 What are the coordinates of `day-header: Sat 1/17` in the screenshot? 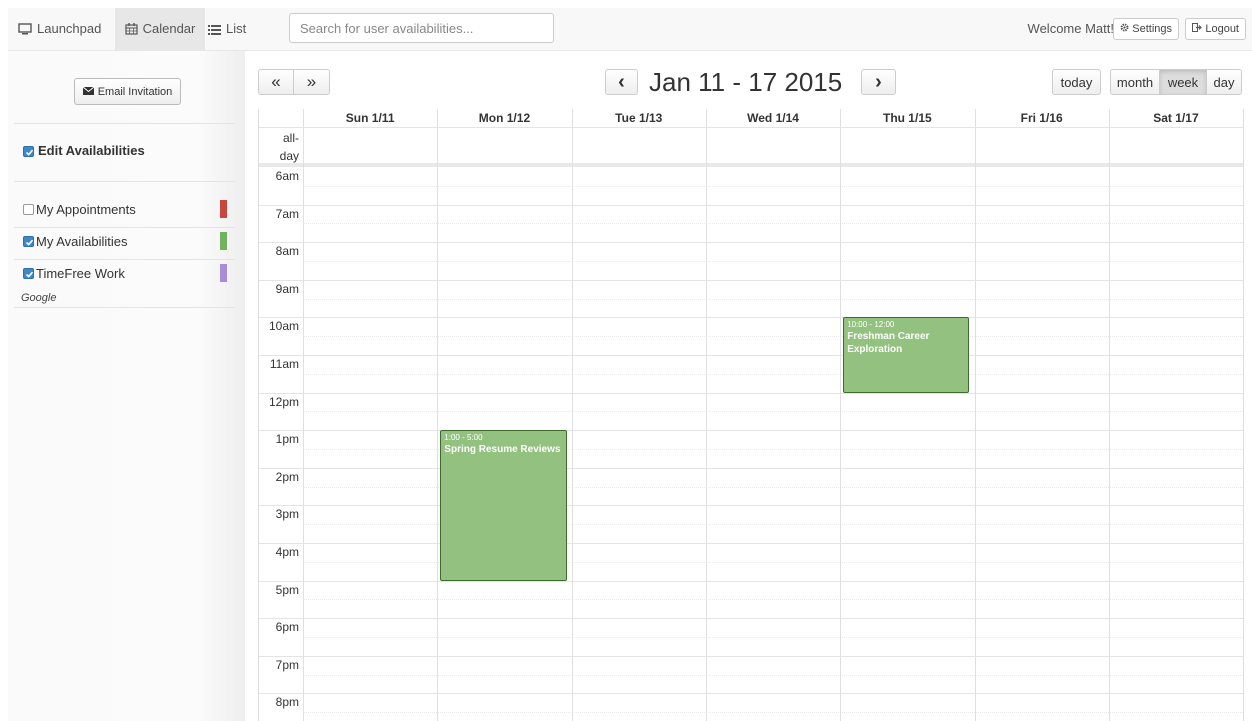 It's located at (1176, 118).